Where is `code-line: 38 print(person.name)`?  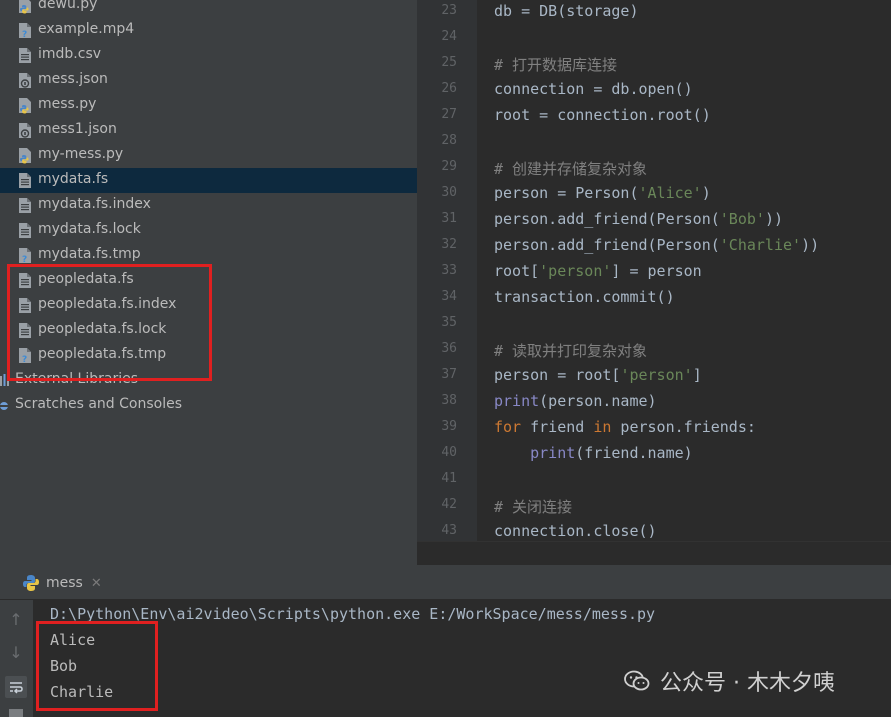 code-line: 38 print(person.name) is located at coordinates (654, 402).